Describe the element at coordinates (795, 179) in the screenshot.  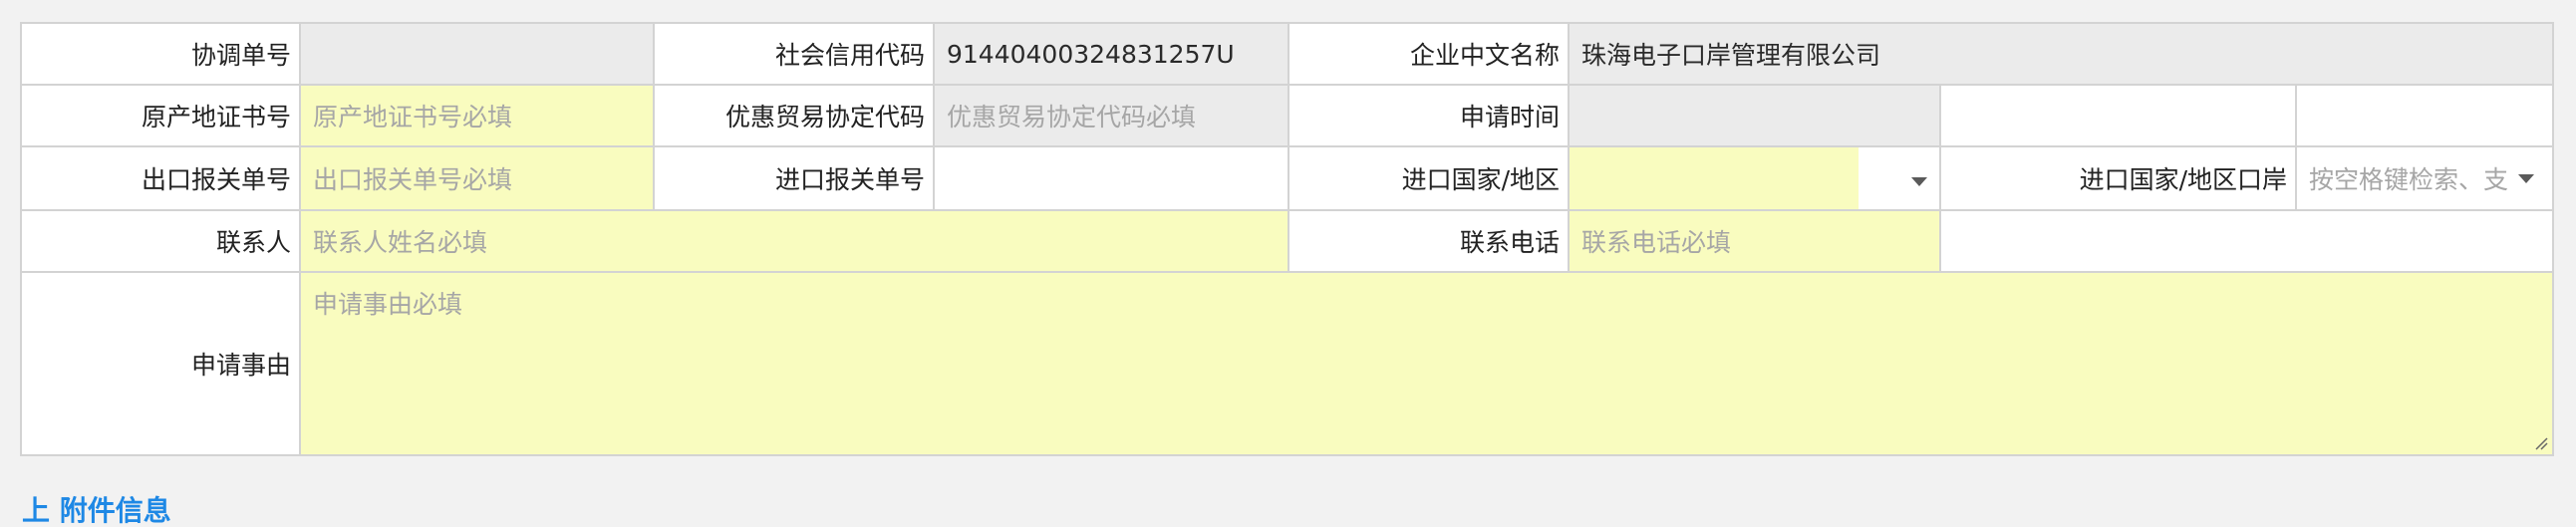
I see `import-decl-label: 进口报关单号` at that location.